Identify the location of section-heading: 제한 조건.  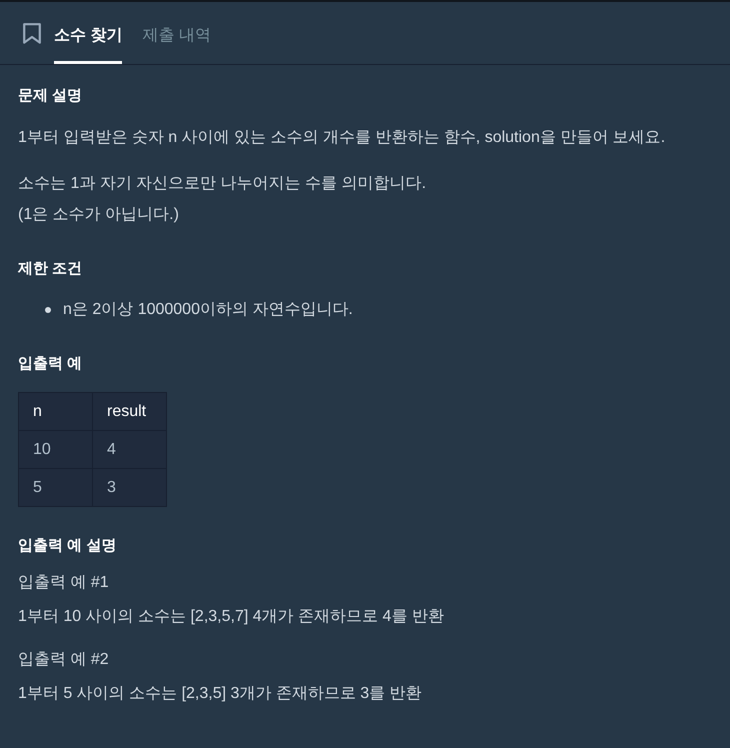
(51, 269).